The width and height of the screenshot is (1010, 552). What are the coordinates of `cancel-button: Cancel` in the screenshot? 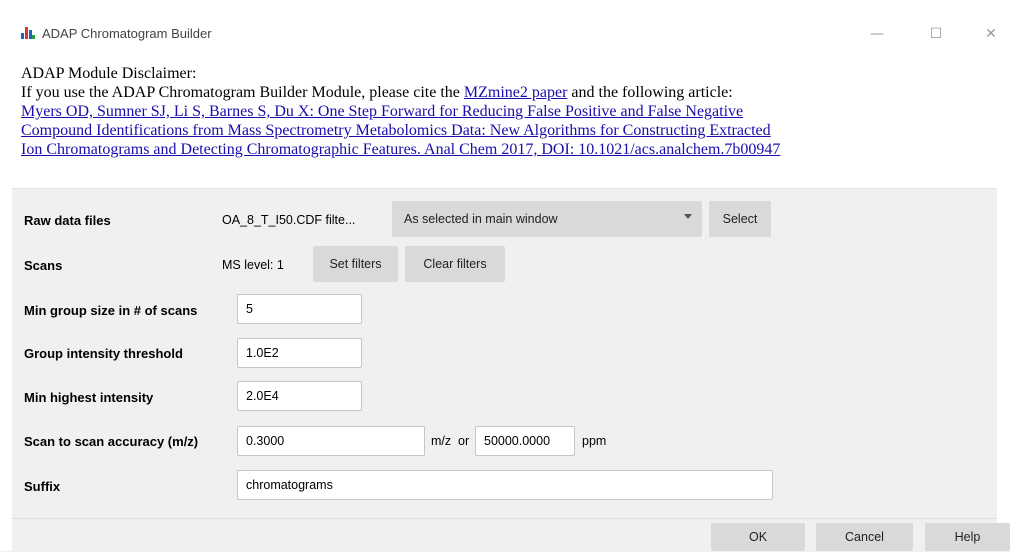 It's located at (864, 537).